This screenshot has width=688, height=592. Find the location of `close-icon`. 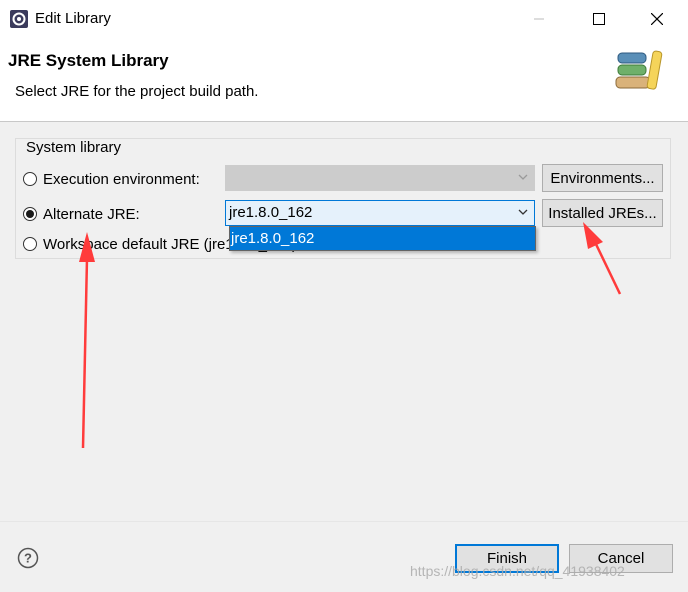

close-icon is located at coordinates (657, 19).